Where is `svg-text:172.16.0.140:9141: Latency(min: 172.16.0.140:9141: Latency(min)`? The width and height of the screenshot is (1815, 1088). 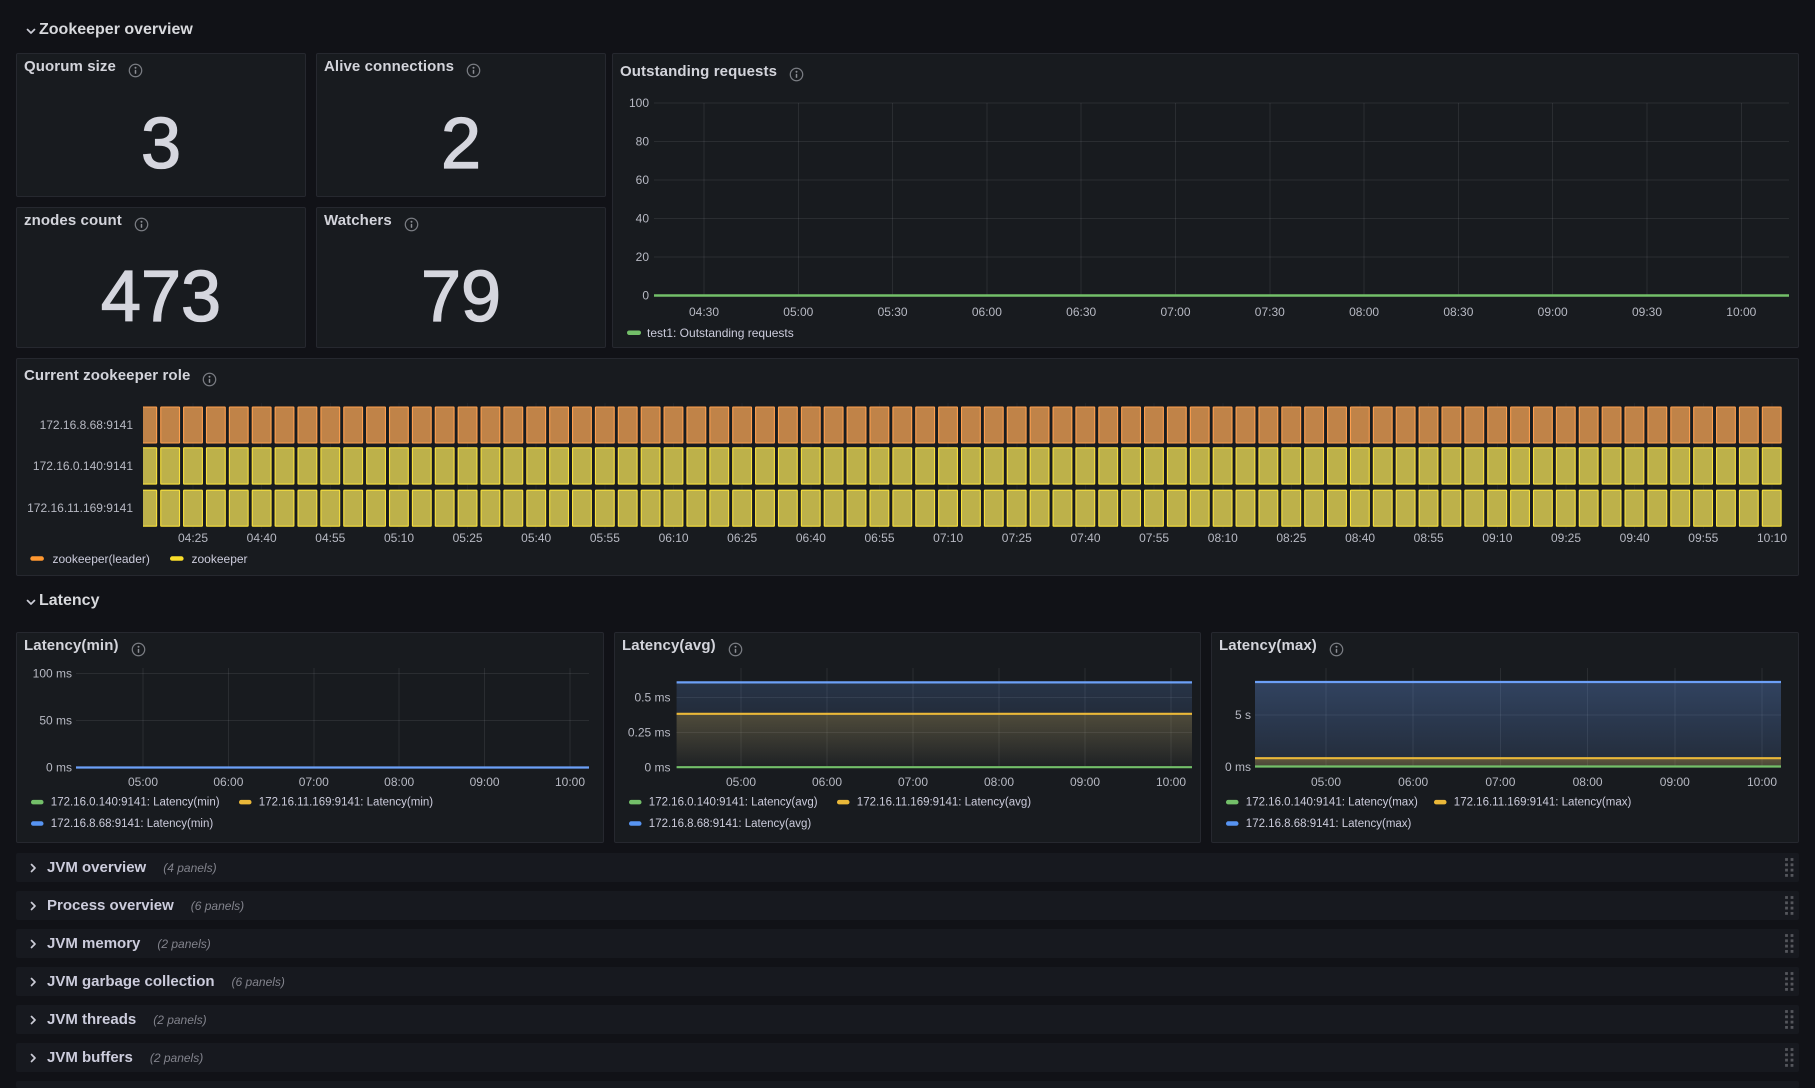 svg-text:172.16.0.140:9141: Latency(min: 172.16.0.140:9141: Latency(min) is located at coordinates (135, 803).